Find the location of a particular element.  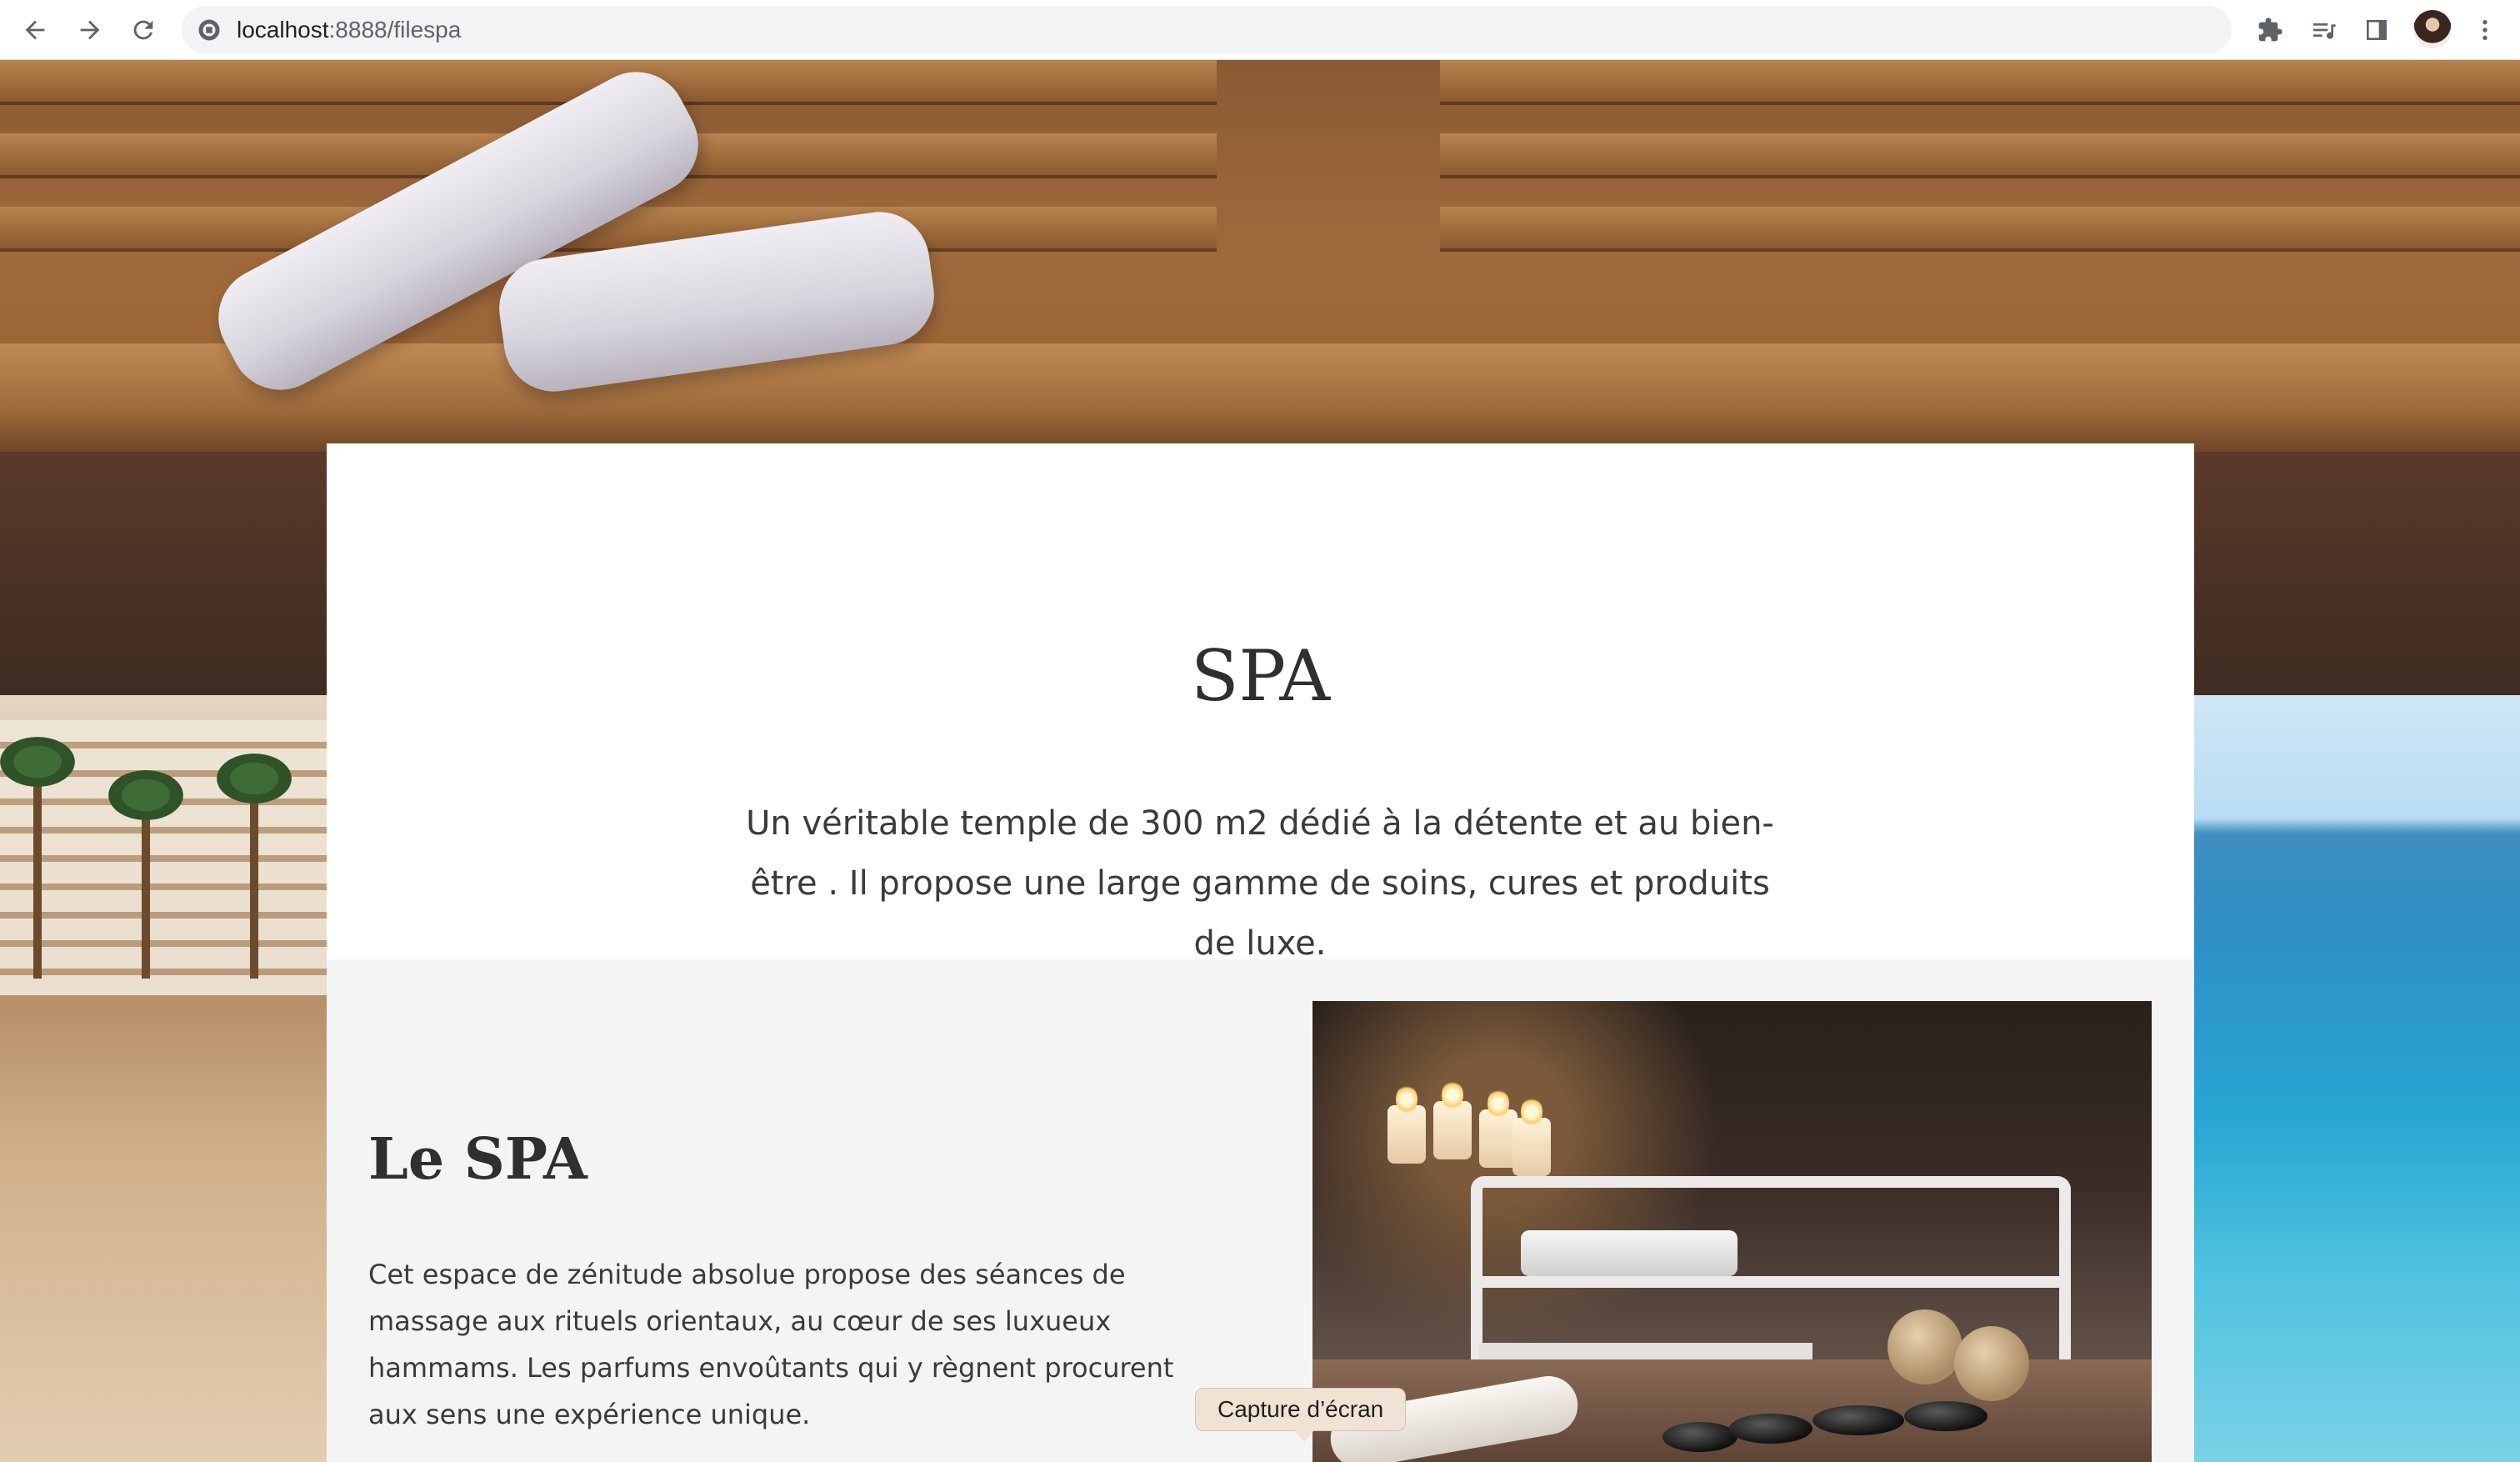

url-host: localhost is located at coordinates (283, 30).